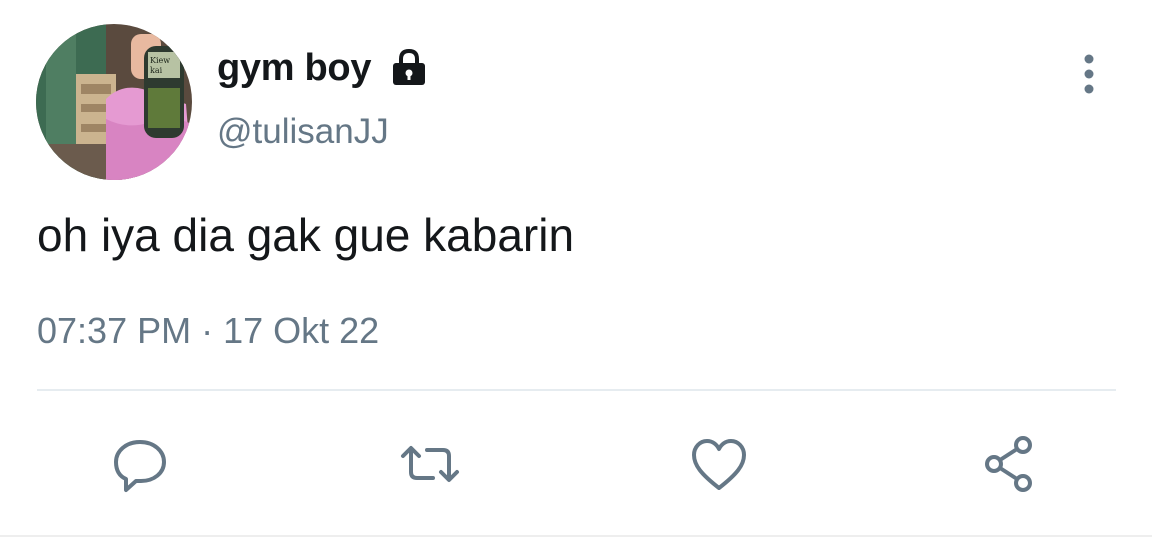 This screenshot has height=555, width=1152. What do you see at coordinates (306, 235) in the screenshot?
I see `tweet-text: oh iya dia gak gue kabarin` at bounding box center [306, 235].